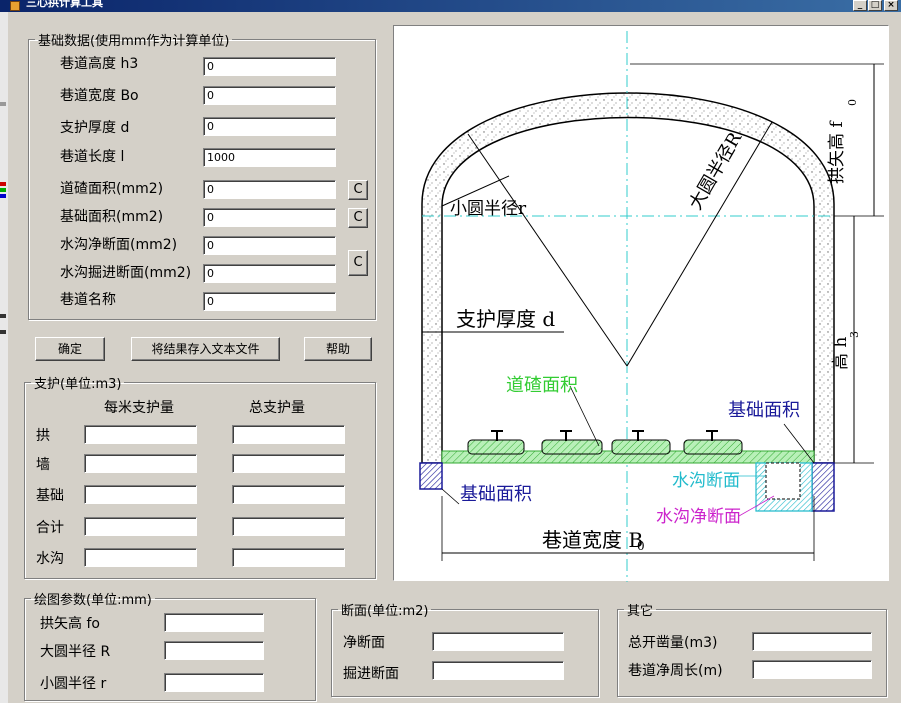 This screenshot has height=703, width=901. I want to click on arch-label: 拱, so click(43, 436).